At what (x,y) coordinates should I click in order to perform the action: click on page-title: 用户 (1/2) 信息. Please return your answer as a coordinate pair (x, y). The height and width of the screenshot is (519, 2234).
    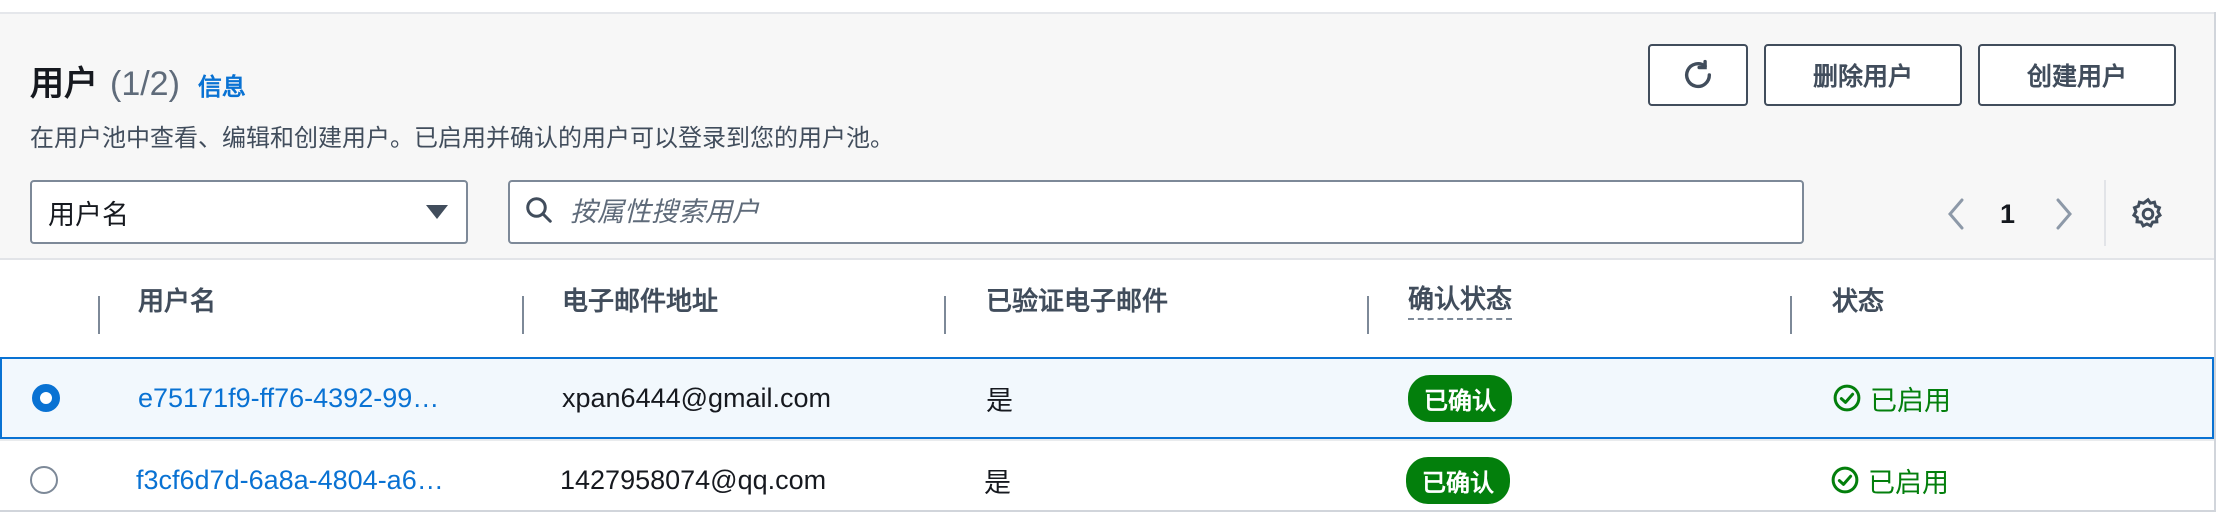
    Looking at the image, I should click on (138, 80).